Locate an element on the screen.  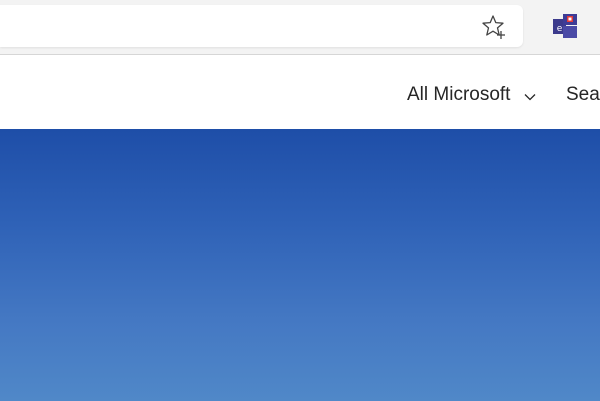
search-button: Search is located at coordinates (583, 95).